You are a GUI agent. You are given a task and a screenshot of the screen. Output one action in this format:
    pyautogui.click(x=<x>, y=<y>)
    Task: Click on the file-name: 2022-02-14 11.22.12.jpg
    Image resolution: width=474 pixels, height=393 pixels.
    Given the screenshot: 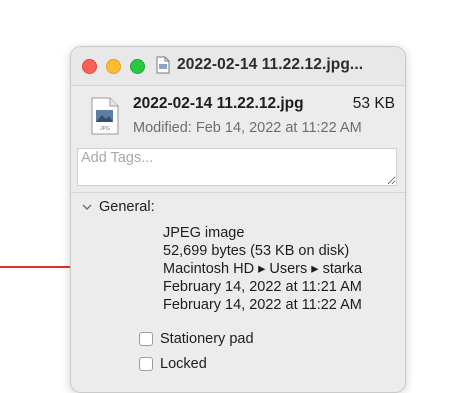 What is the action you would take?
    pyautogui.click(x=218, y=103)
    